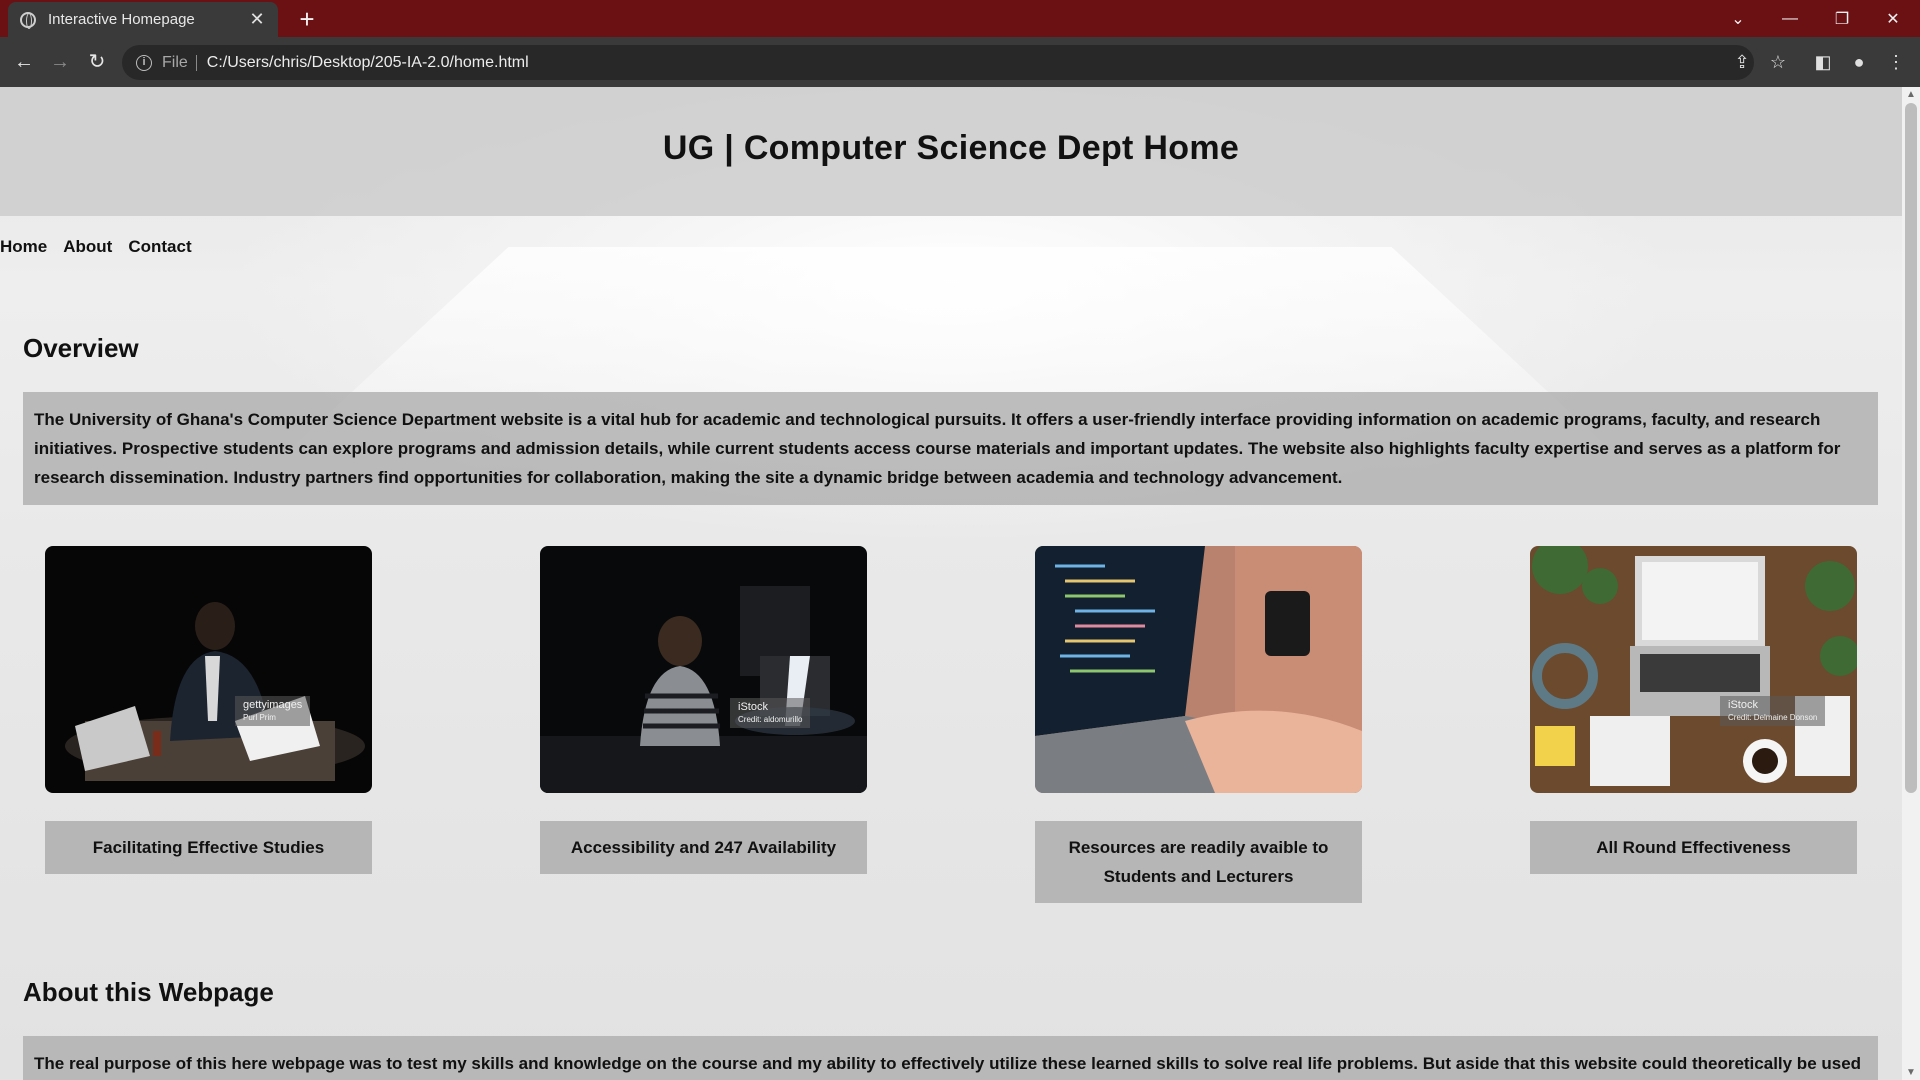  I want to click on page-scrollbar: ▲ ▼, so click(1911, 583).